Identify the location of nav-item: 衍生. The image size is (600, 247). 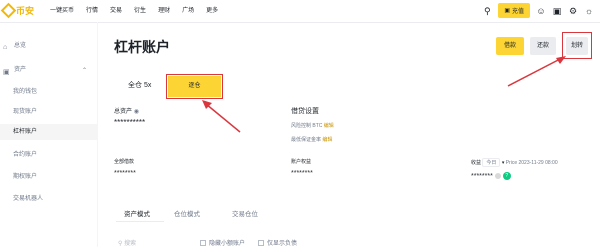
(140, 9).